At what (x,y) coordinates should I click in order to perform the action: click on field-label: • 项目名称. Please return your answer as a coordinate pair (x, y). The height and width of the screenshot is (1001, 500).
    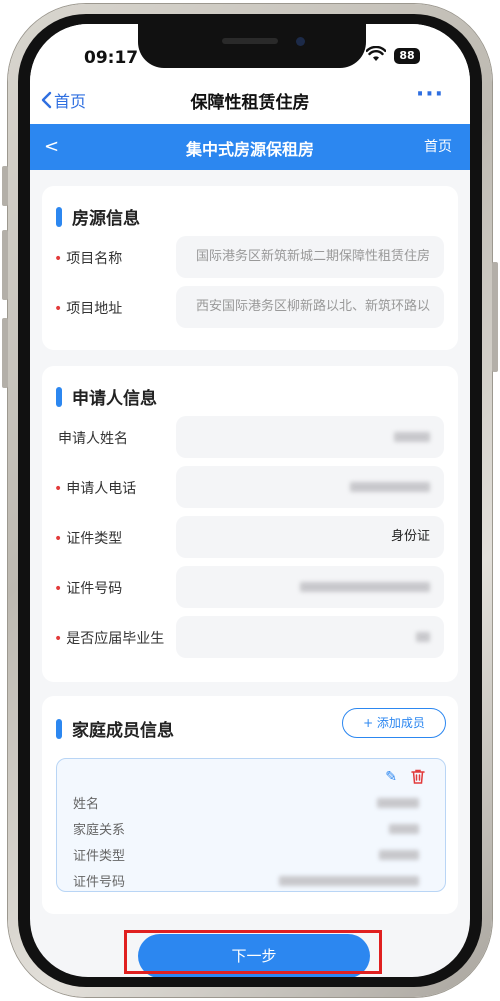
    Looking at the image, I should click on (88, 258).